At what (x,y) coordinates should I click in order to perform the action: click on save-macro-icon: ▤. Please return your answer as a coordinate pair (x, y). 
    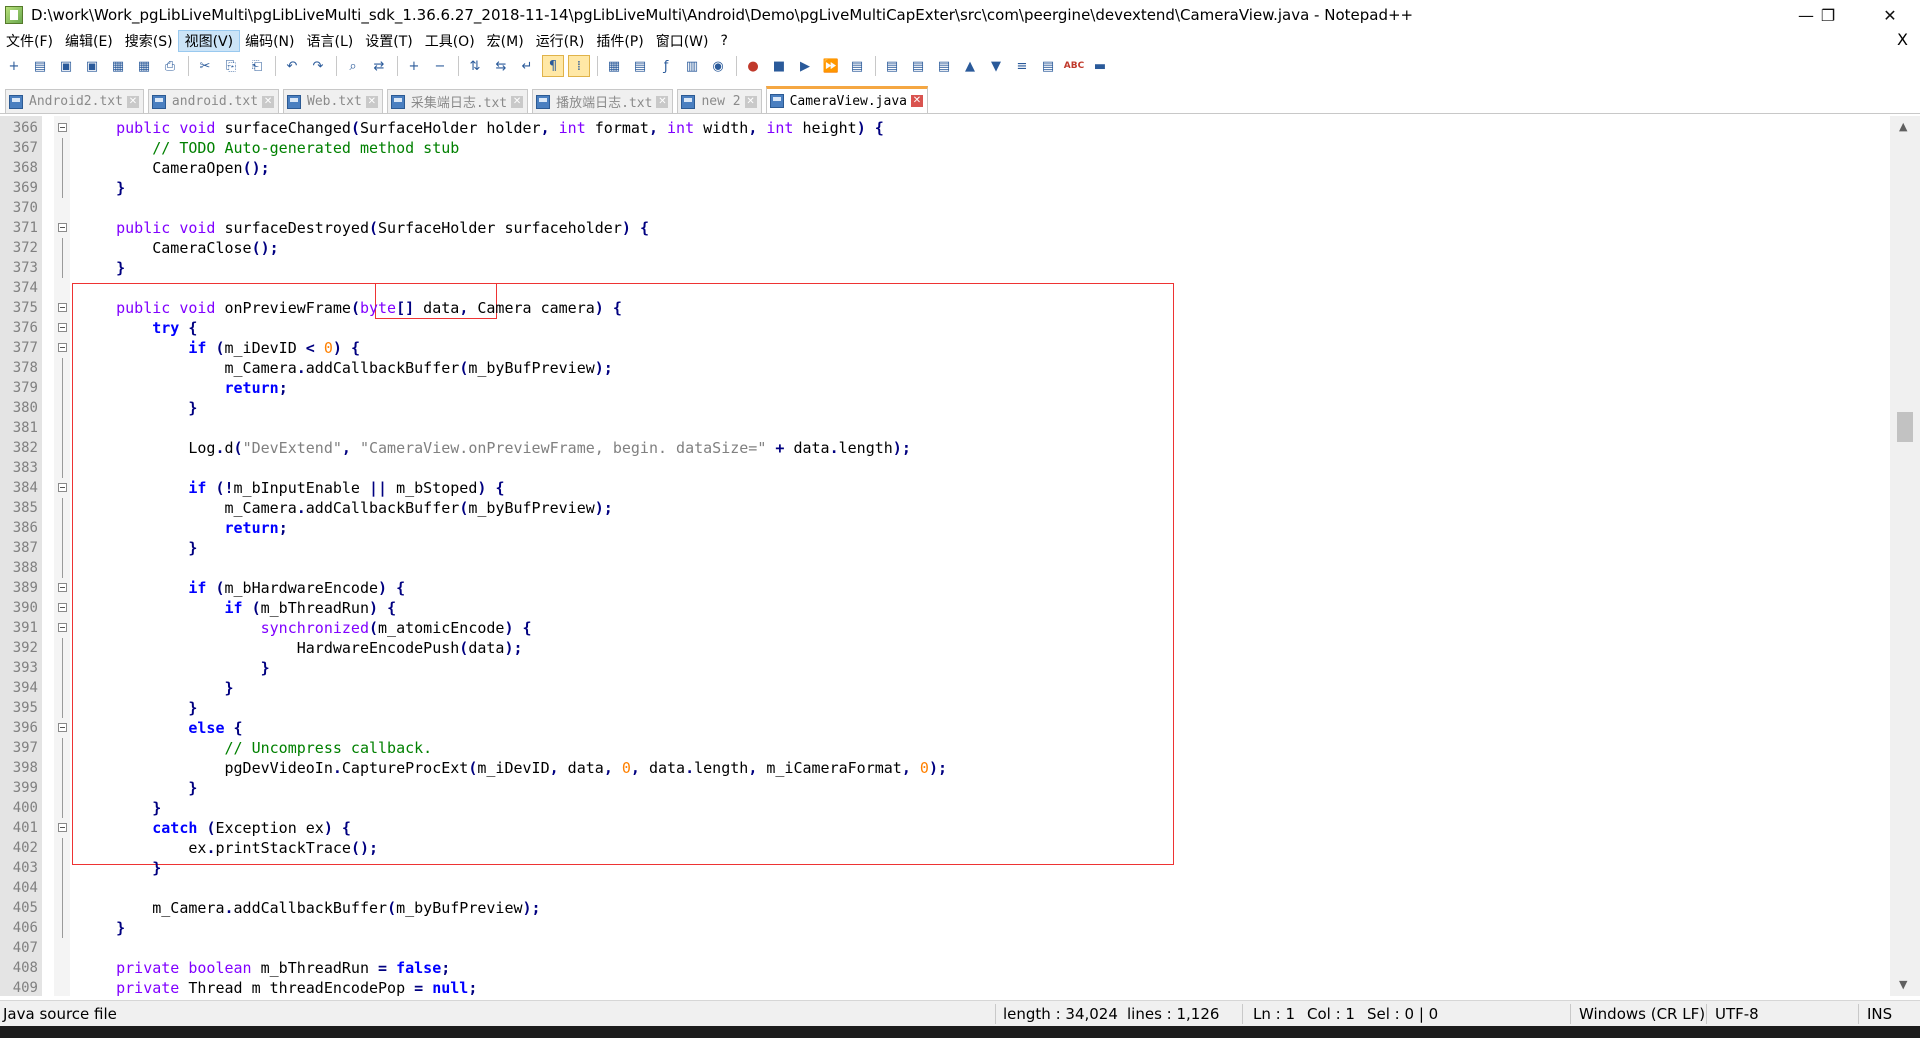
    Looking at the image, I should click on (857, 66).